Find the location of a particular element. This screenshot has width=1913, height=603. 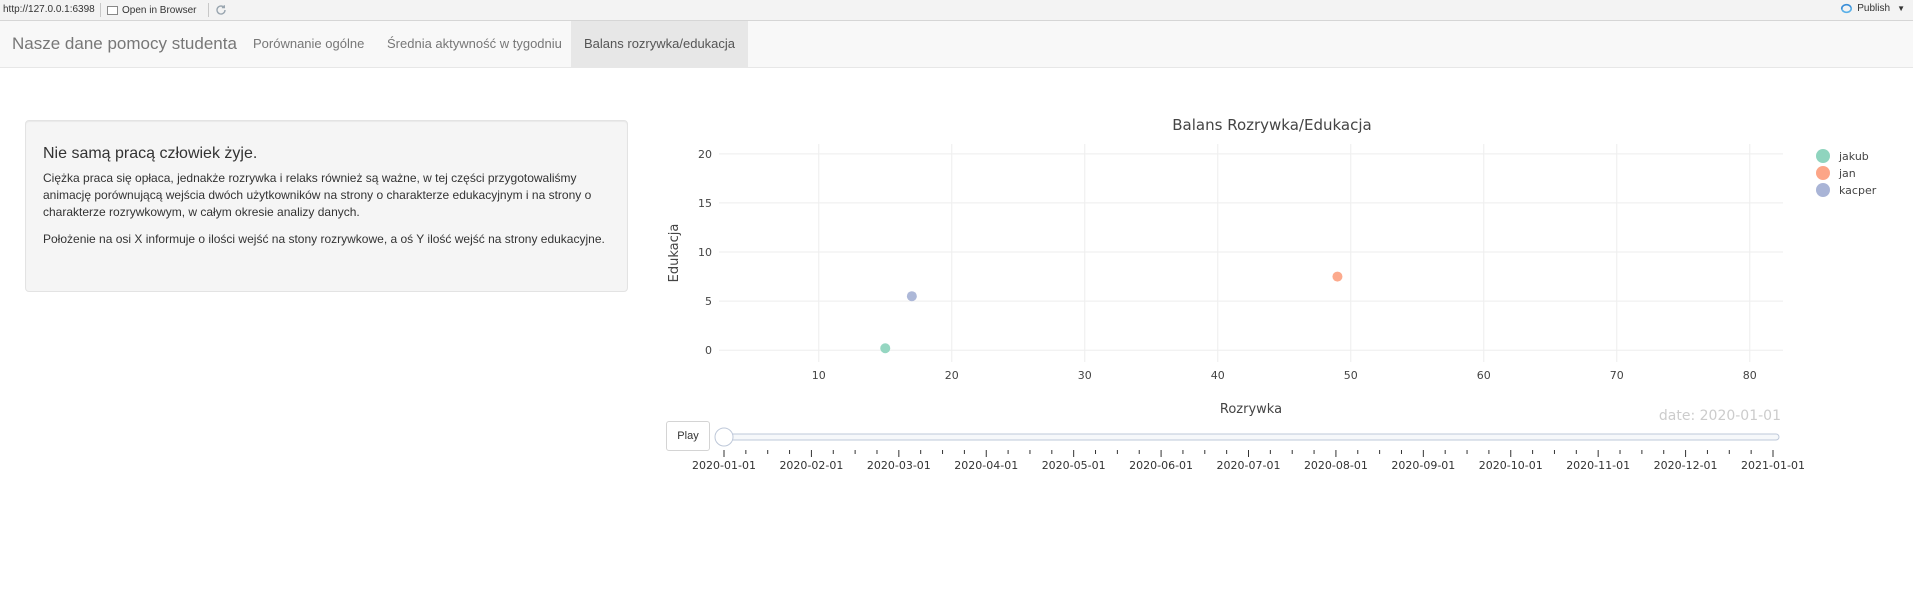

legend-marker-kacper is located at coordinates (1823, 190).